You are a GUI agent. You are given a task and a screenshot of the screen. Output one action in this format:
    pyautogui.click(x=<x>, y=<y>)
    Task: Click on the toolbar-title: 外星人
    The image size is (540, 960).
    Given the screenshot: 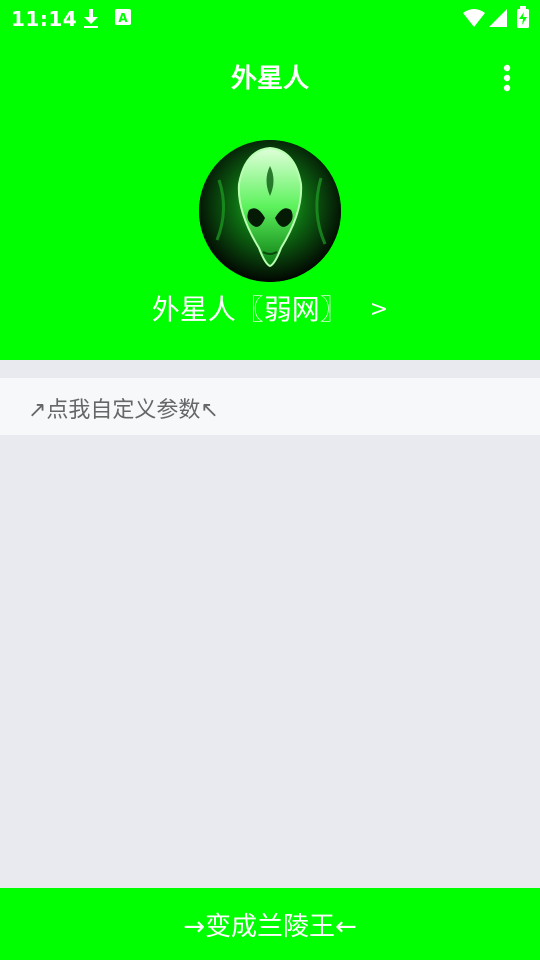 What is the action you would take?
    pyautogui.click(x=269, y=79)
    